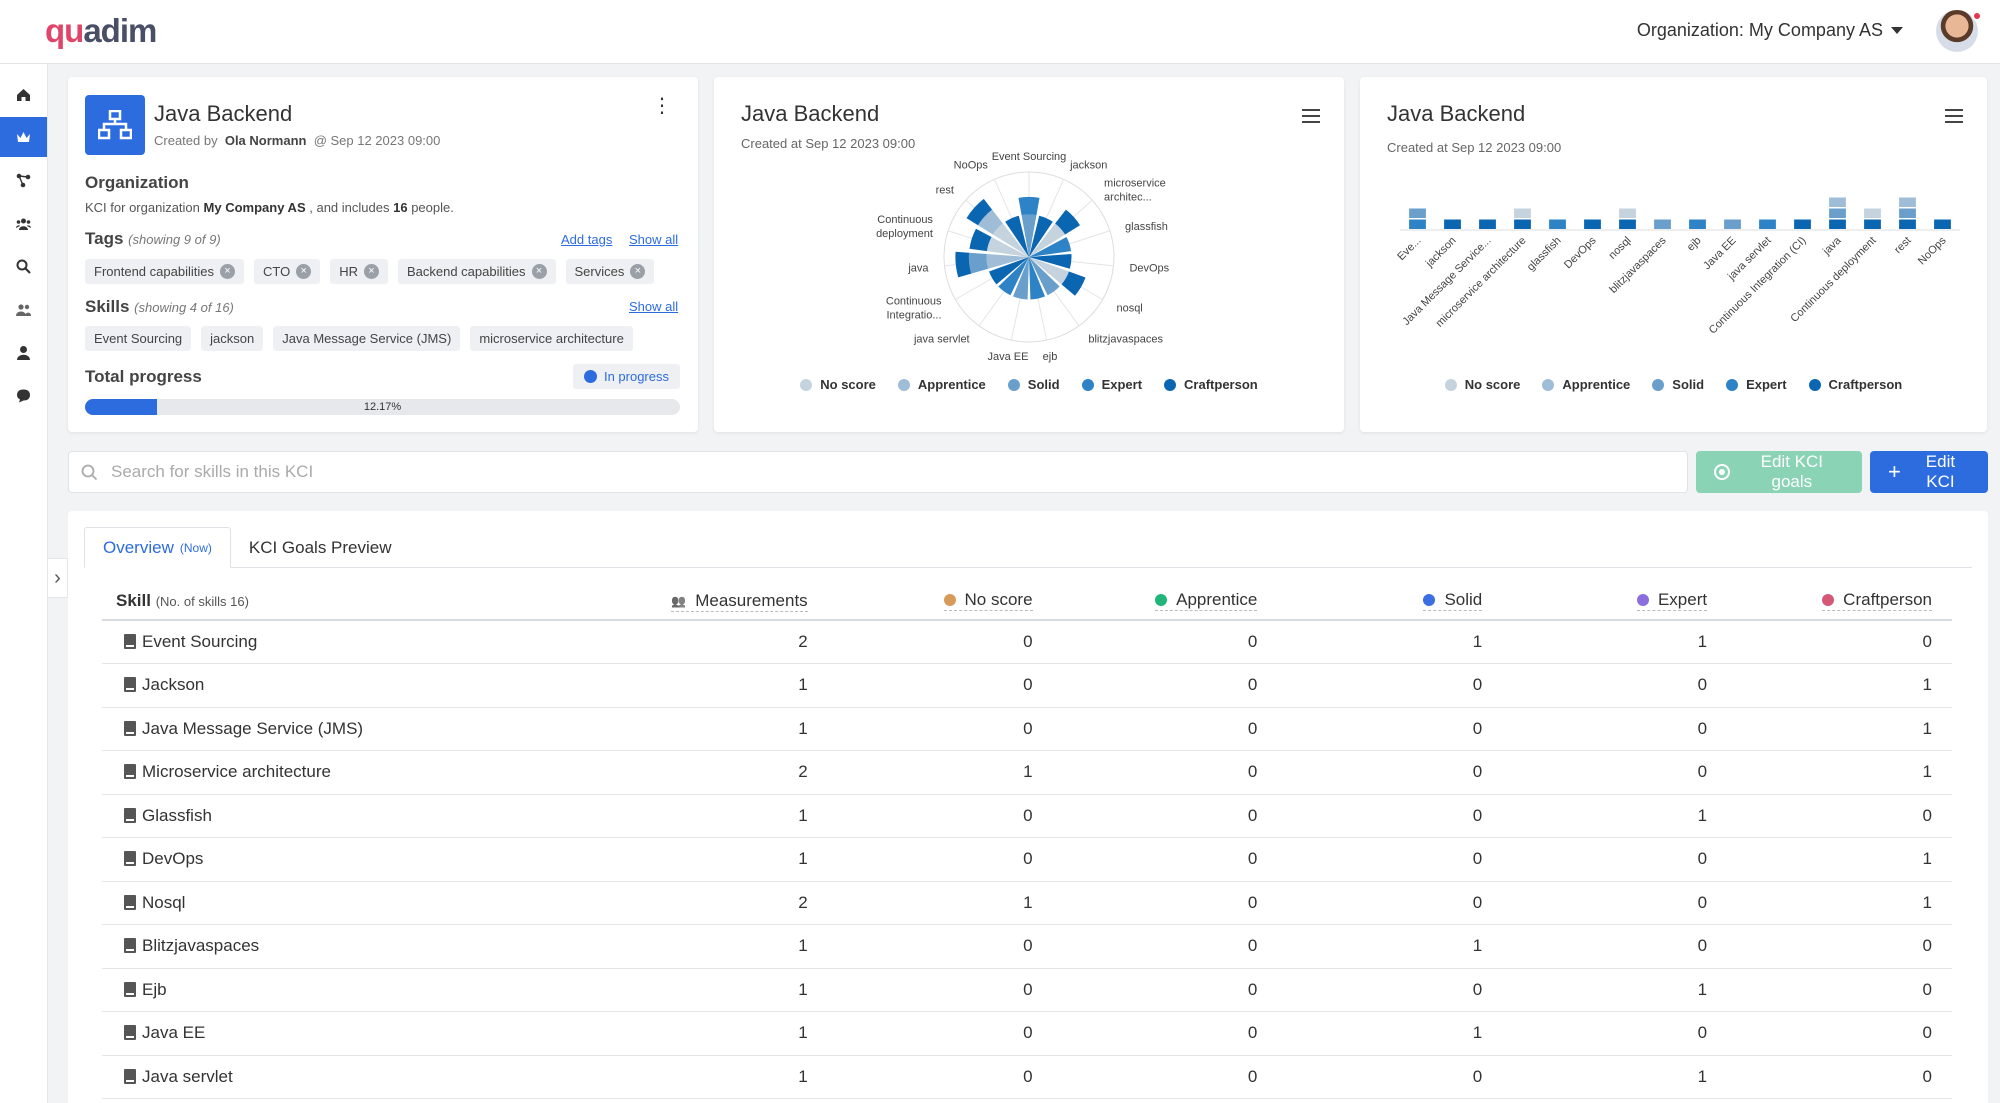 Image resolution: width=2000 pixels, height=1103 pixels. I want to click on sidebar-item-team, so click(23, 223).